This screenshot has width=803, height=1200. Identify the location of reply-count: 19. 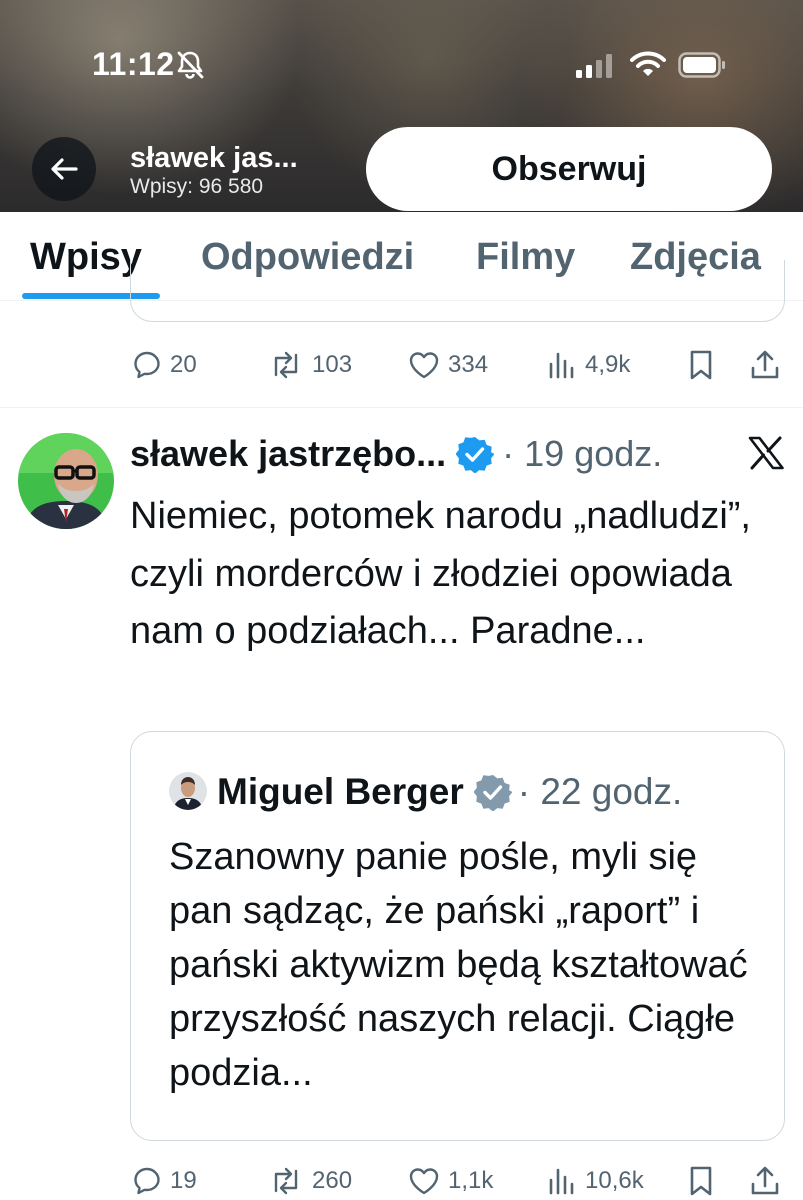
(183, 1180).